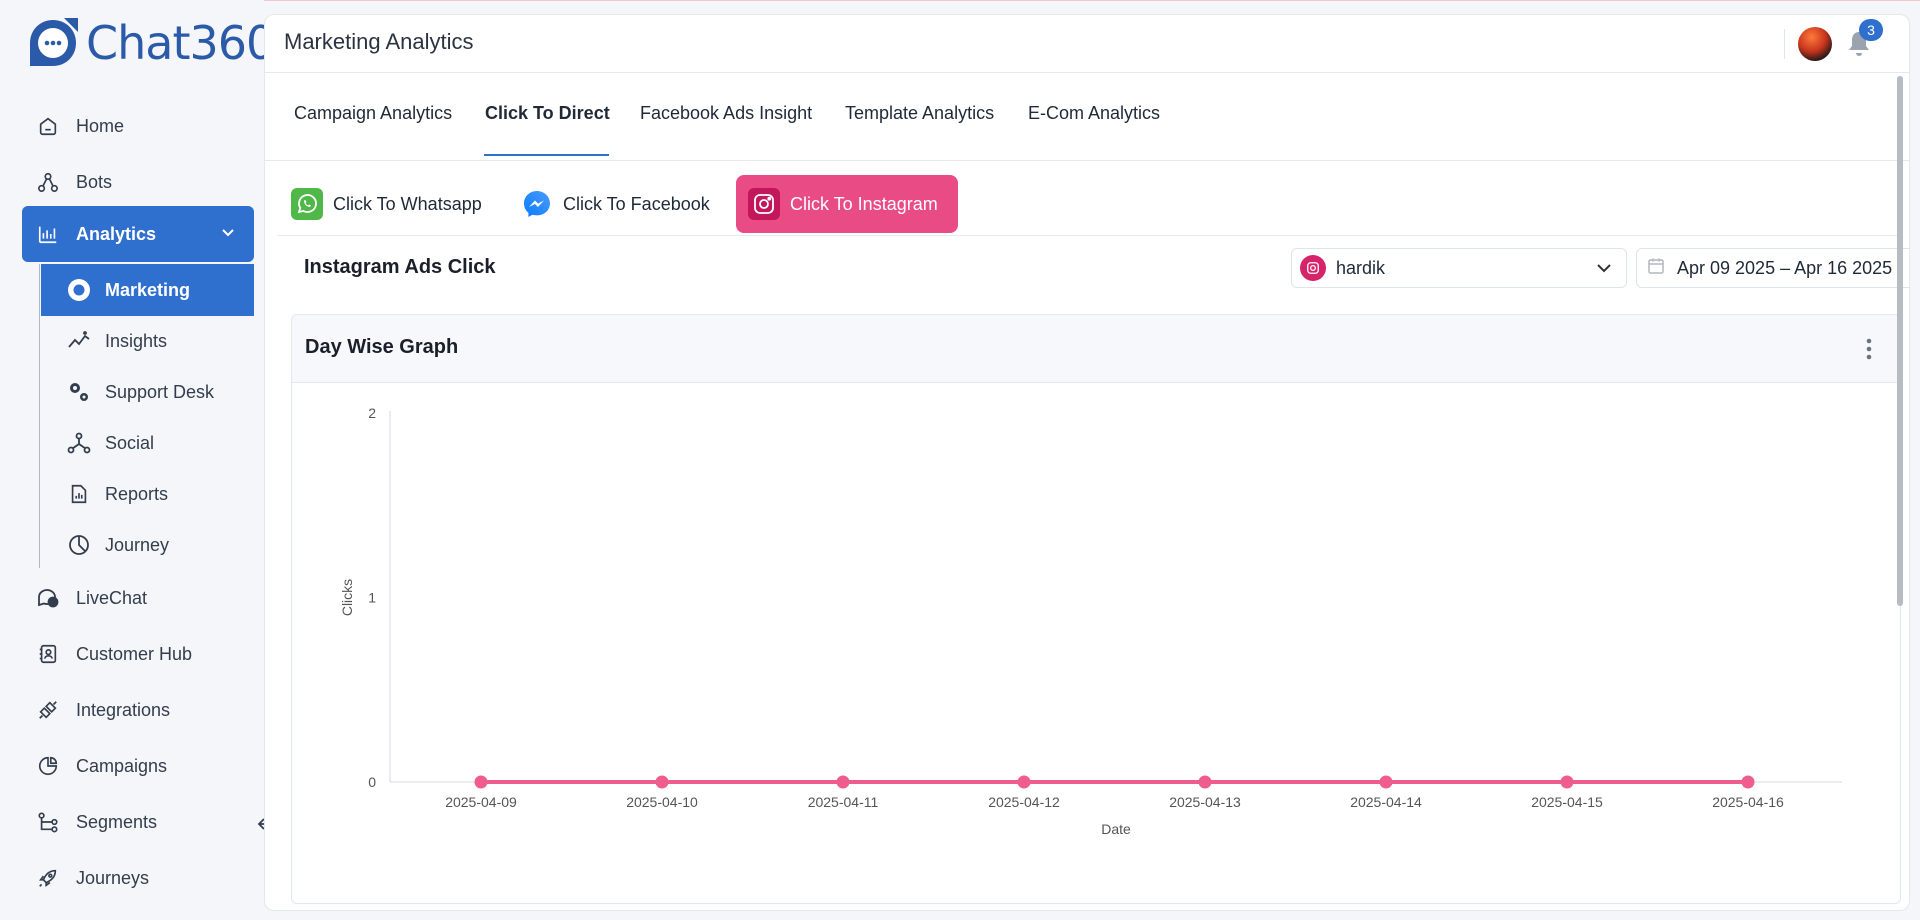 This screenshot has width=1920, height=920. I want to click on tab-template-analytics: Template Analytics, so click(919, 118).